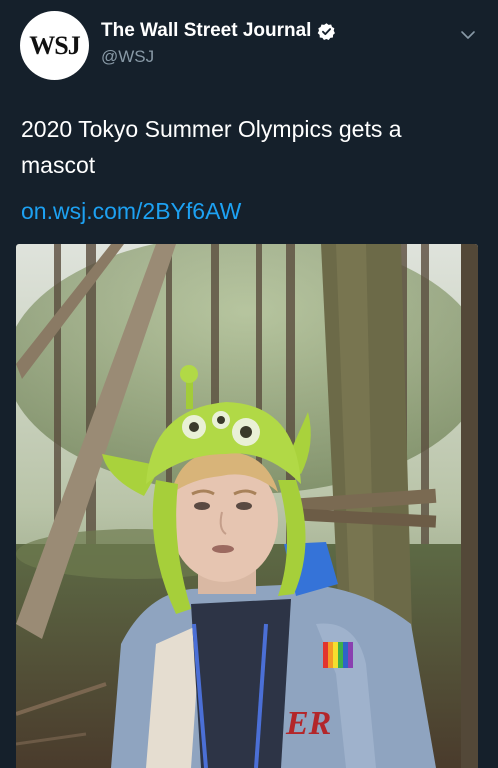 The image size is (498, 768). I want to click on author-handle: @WSJ, so click(127, 57).